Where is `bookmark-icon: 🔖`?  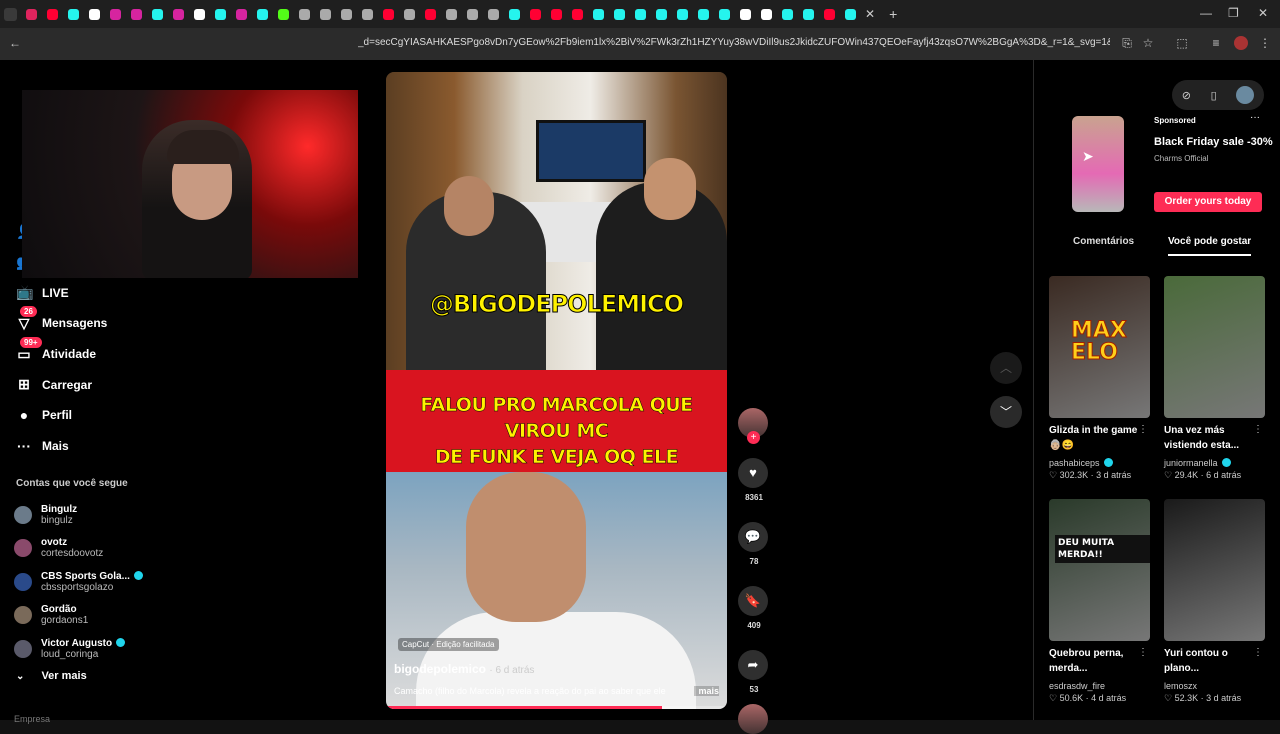
bookmark-icon: 🔖 is located at coordinates (753, 601).